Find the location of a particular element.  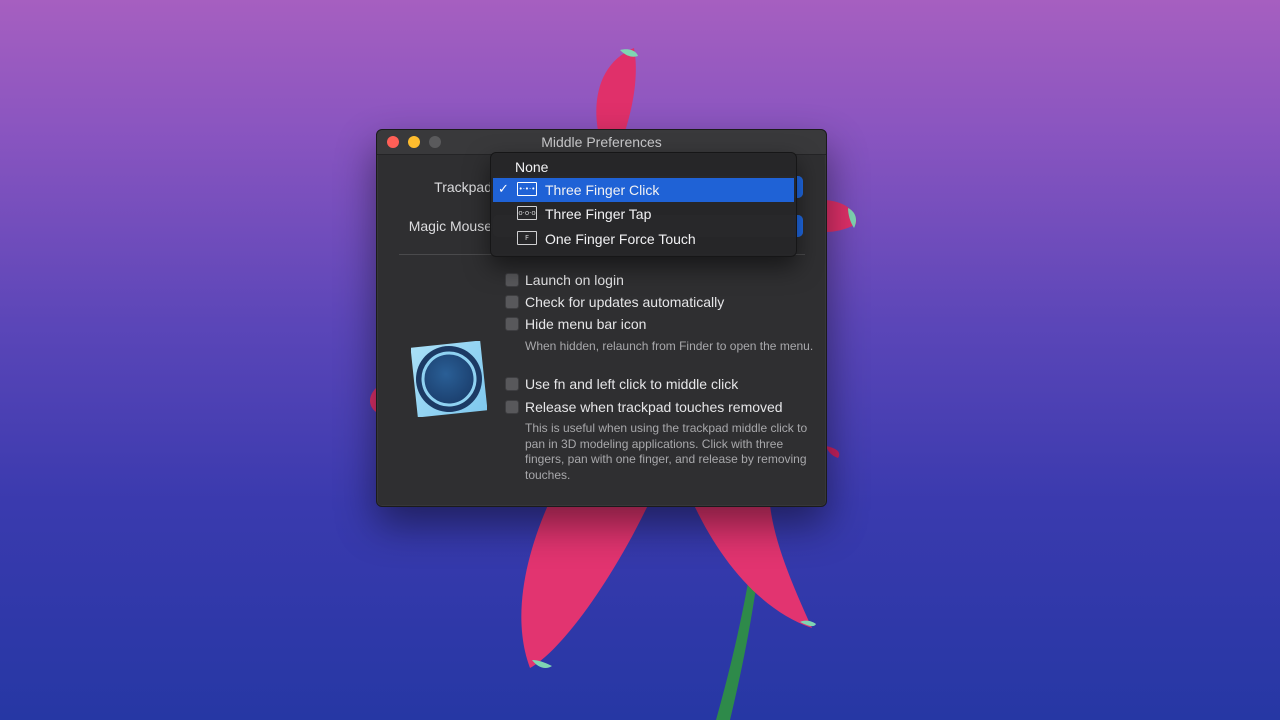

check-updates-label: Check for updates automatically is located at coordinates (625, 302).